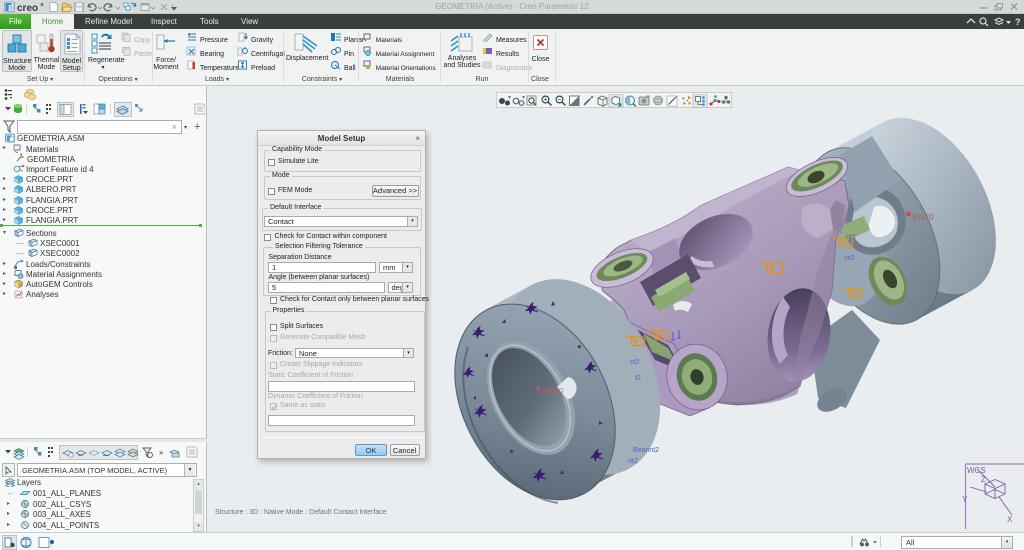 The image size is (1024, 550). Describe the element at coordinates (965, 499) in the screenshot. I see `svg-text: Y` at that location.